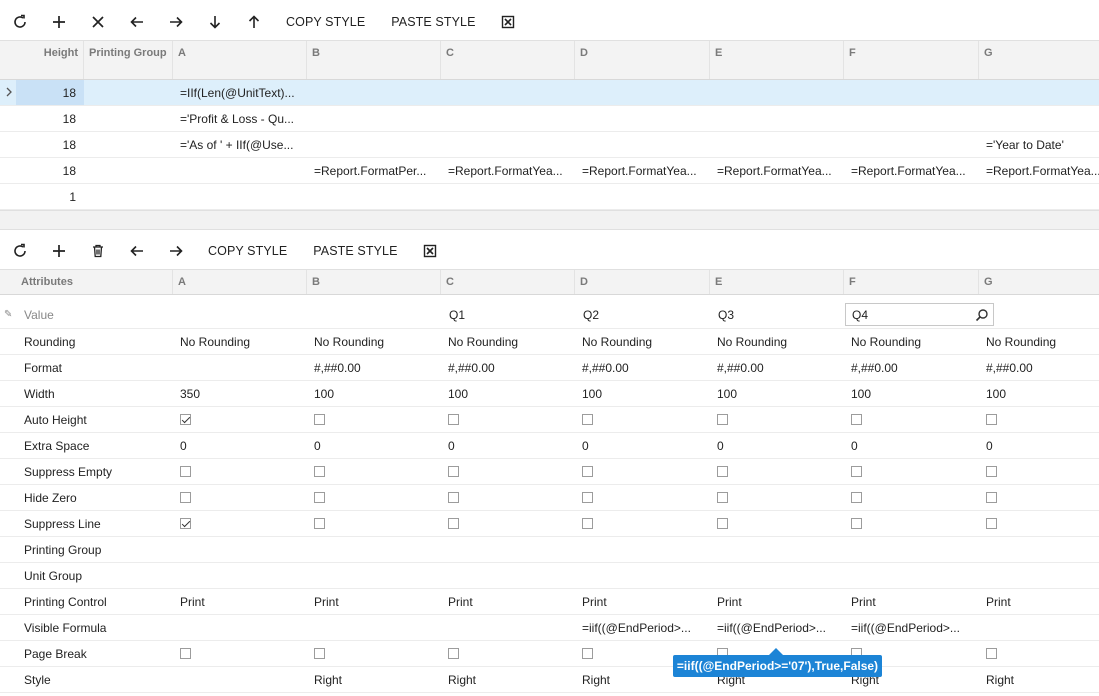  I want to click on attribute-cell-f: No Rounding, so click(911, 341).